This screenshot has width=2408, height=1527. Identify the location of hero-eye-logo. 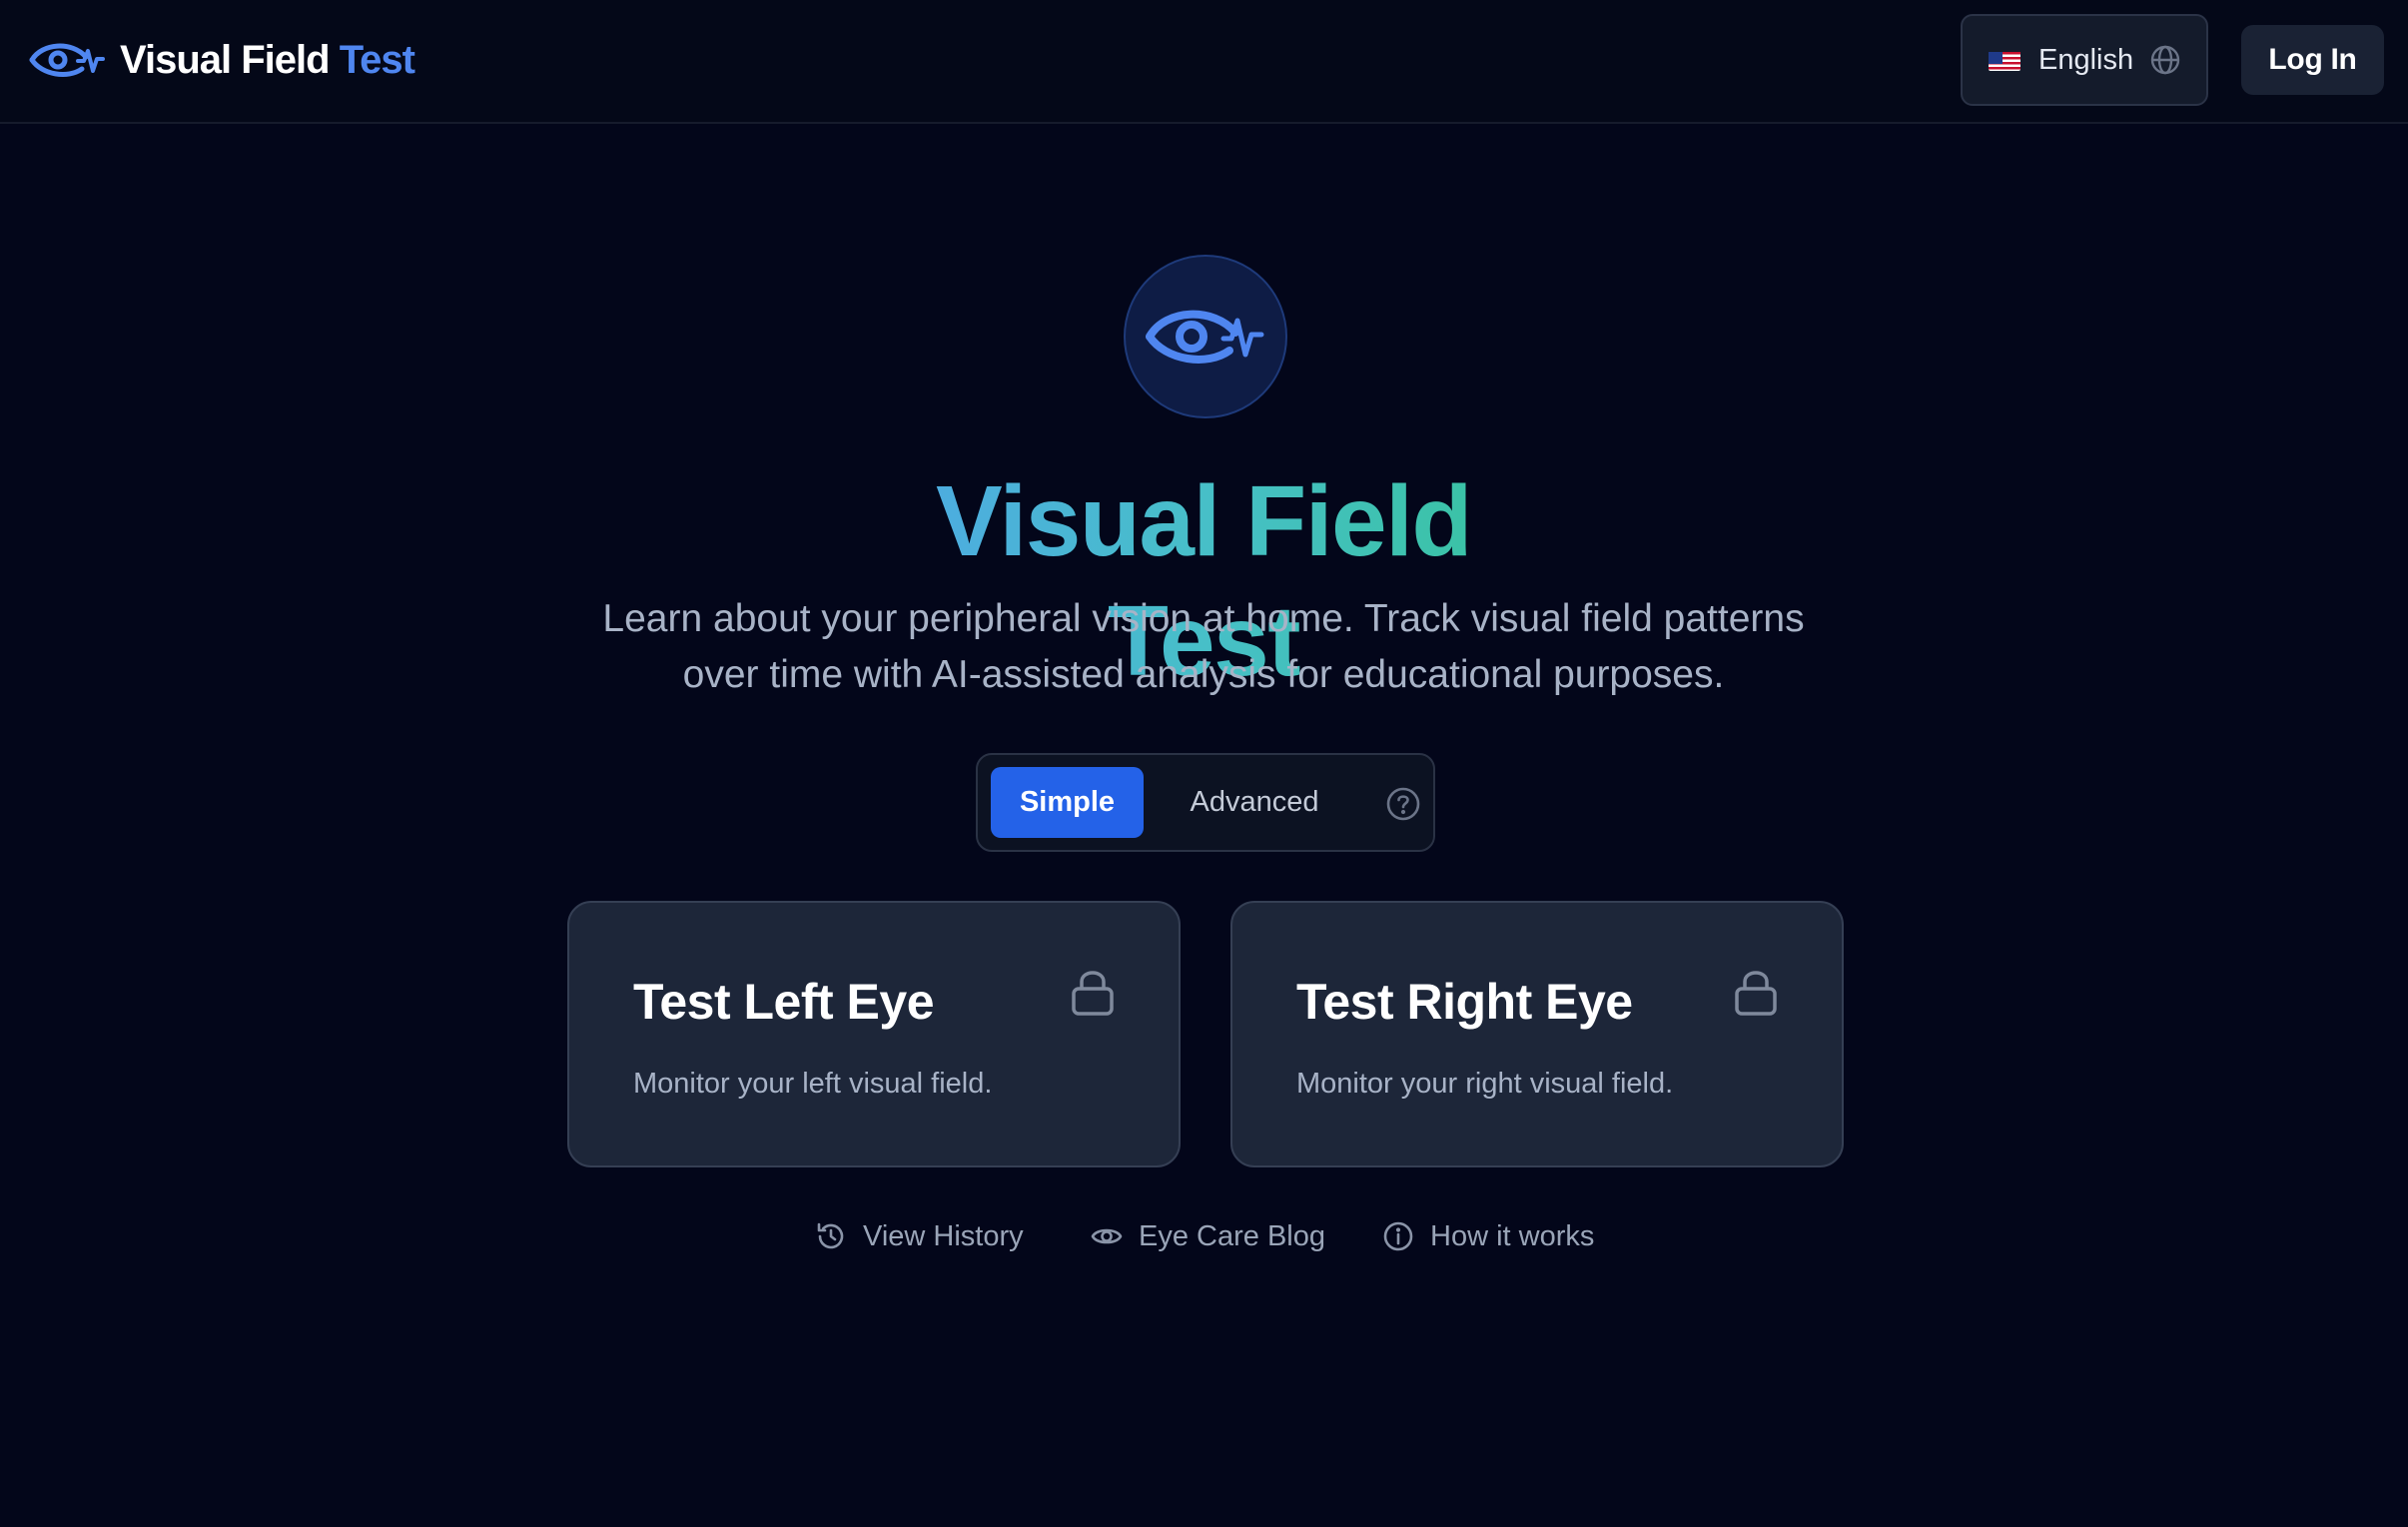
(1205, 336).